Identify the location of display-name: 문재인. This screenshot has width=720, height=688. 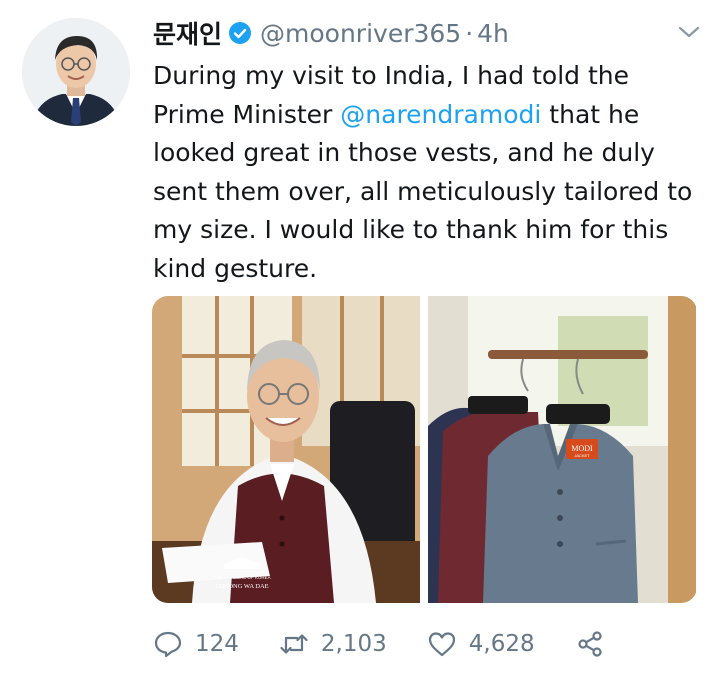
(187, 33).